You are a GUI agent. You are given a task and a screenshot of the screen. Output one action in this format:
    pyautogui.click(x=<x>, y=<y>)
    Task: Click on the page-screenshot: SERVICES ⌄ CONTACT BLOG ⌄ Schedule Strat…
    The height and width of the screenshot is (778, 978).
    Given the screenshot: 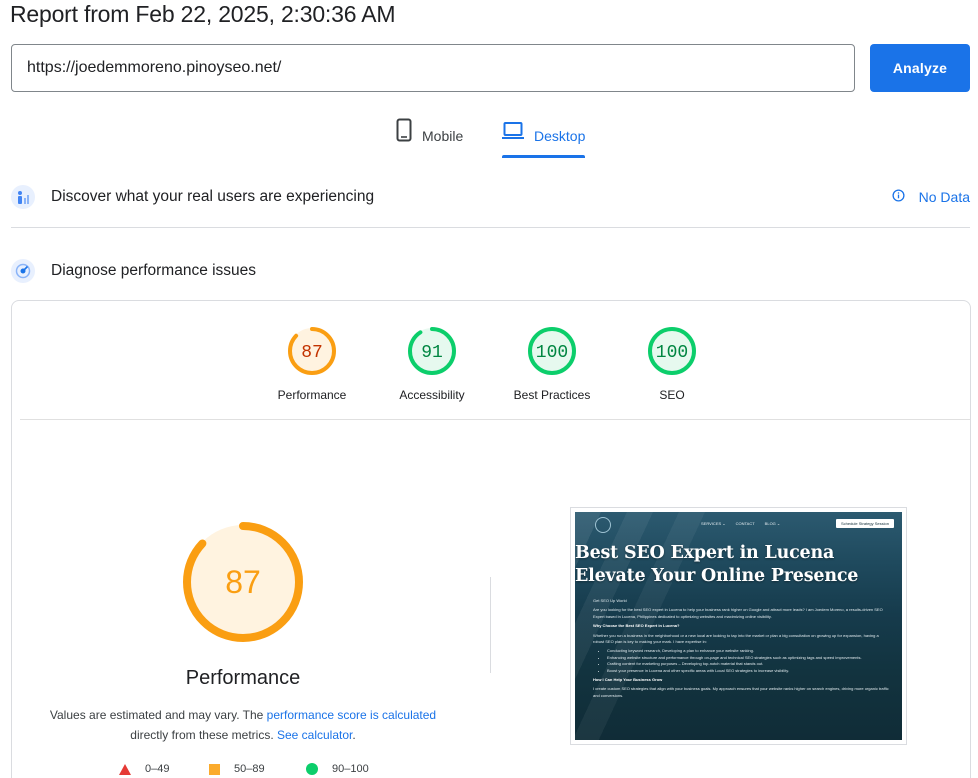 What is the action you would take?
    pyautogui.click(x=738, y=626)
    